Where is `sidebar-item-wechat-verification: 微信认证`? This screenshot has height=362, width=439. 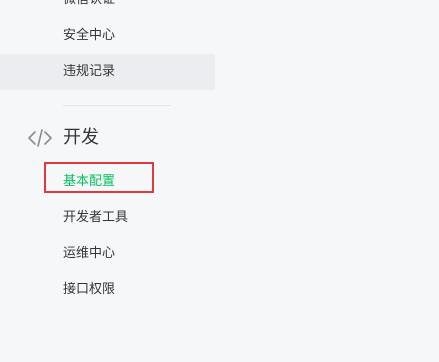 sidebar-item-wechat-verification: 微信认证 is located at coordinates (107, 9).